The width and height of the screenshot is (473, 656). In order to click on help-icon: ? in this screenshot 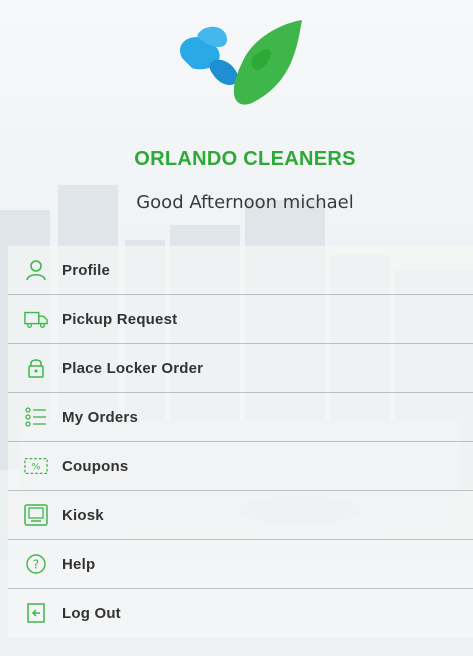, I will do `click(36, 564)`.